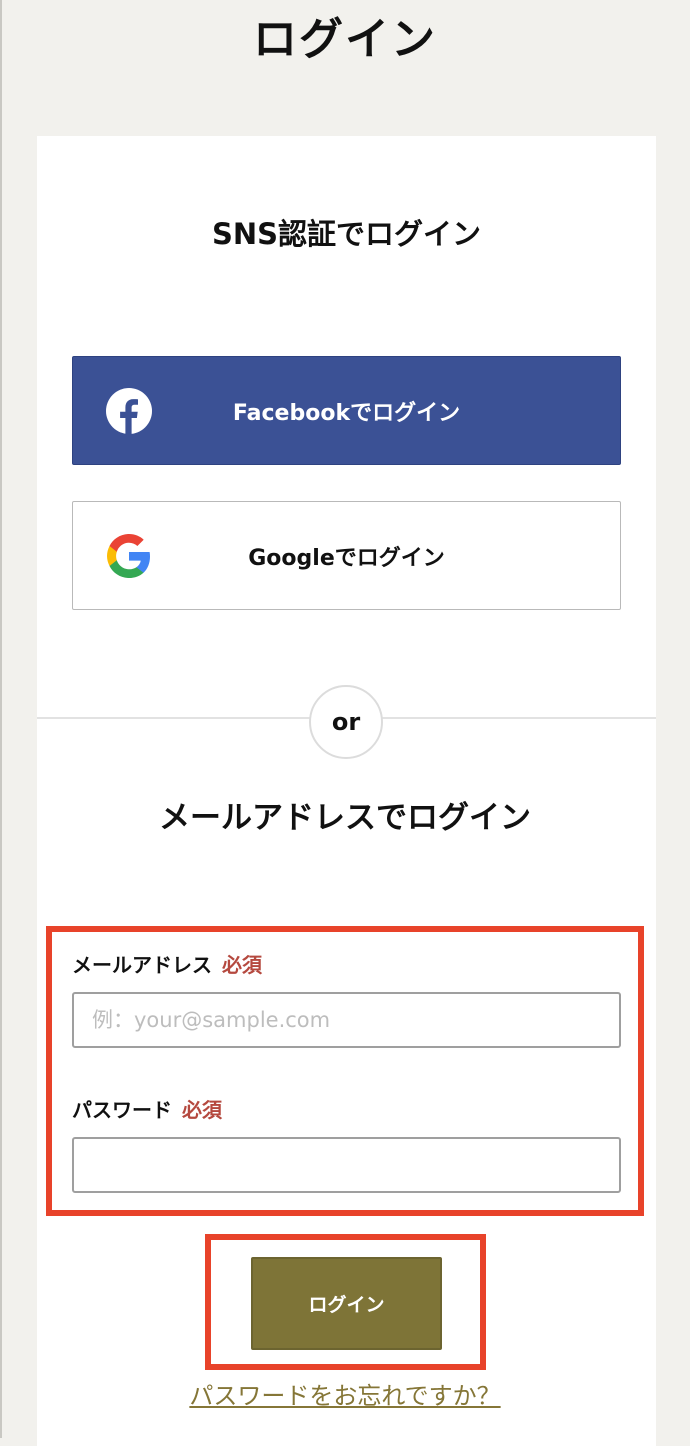 The height and width of the screenshot is (1446, 690). I want to click on sns-heading: SNS認証でログイン, so click(346, 234).